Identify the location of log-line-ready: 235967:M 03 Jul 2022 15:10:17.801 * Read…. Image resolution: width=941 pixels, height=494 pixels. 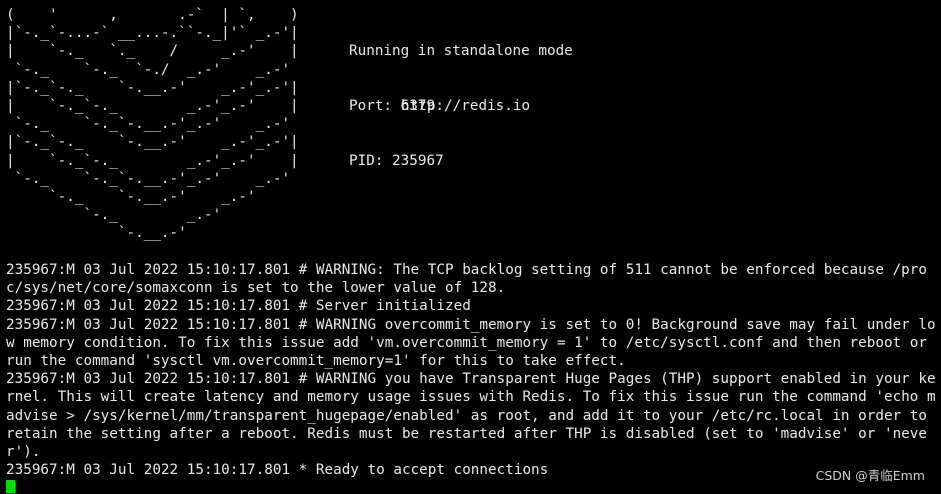
(277, 470).